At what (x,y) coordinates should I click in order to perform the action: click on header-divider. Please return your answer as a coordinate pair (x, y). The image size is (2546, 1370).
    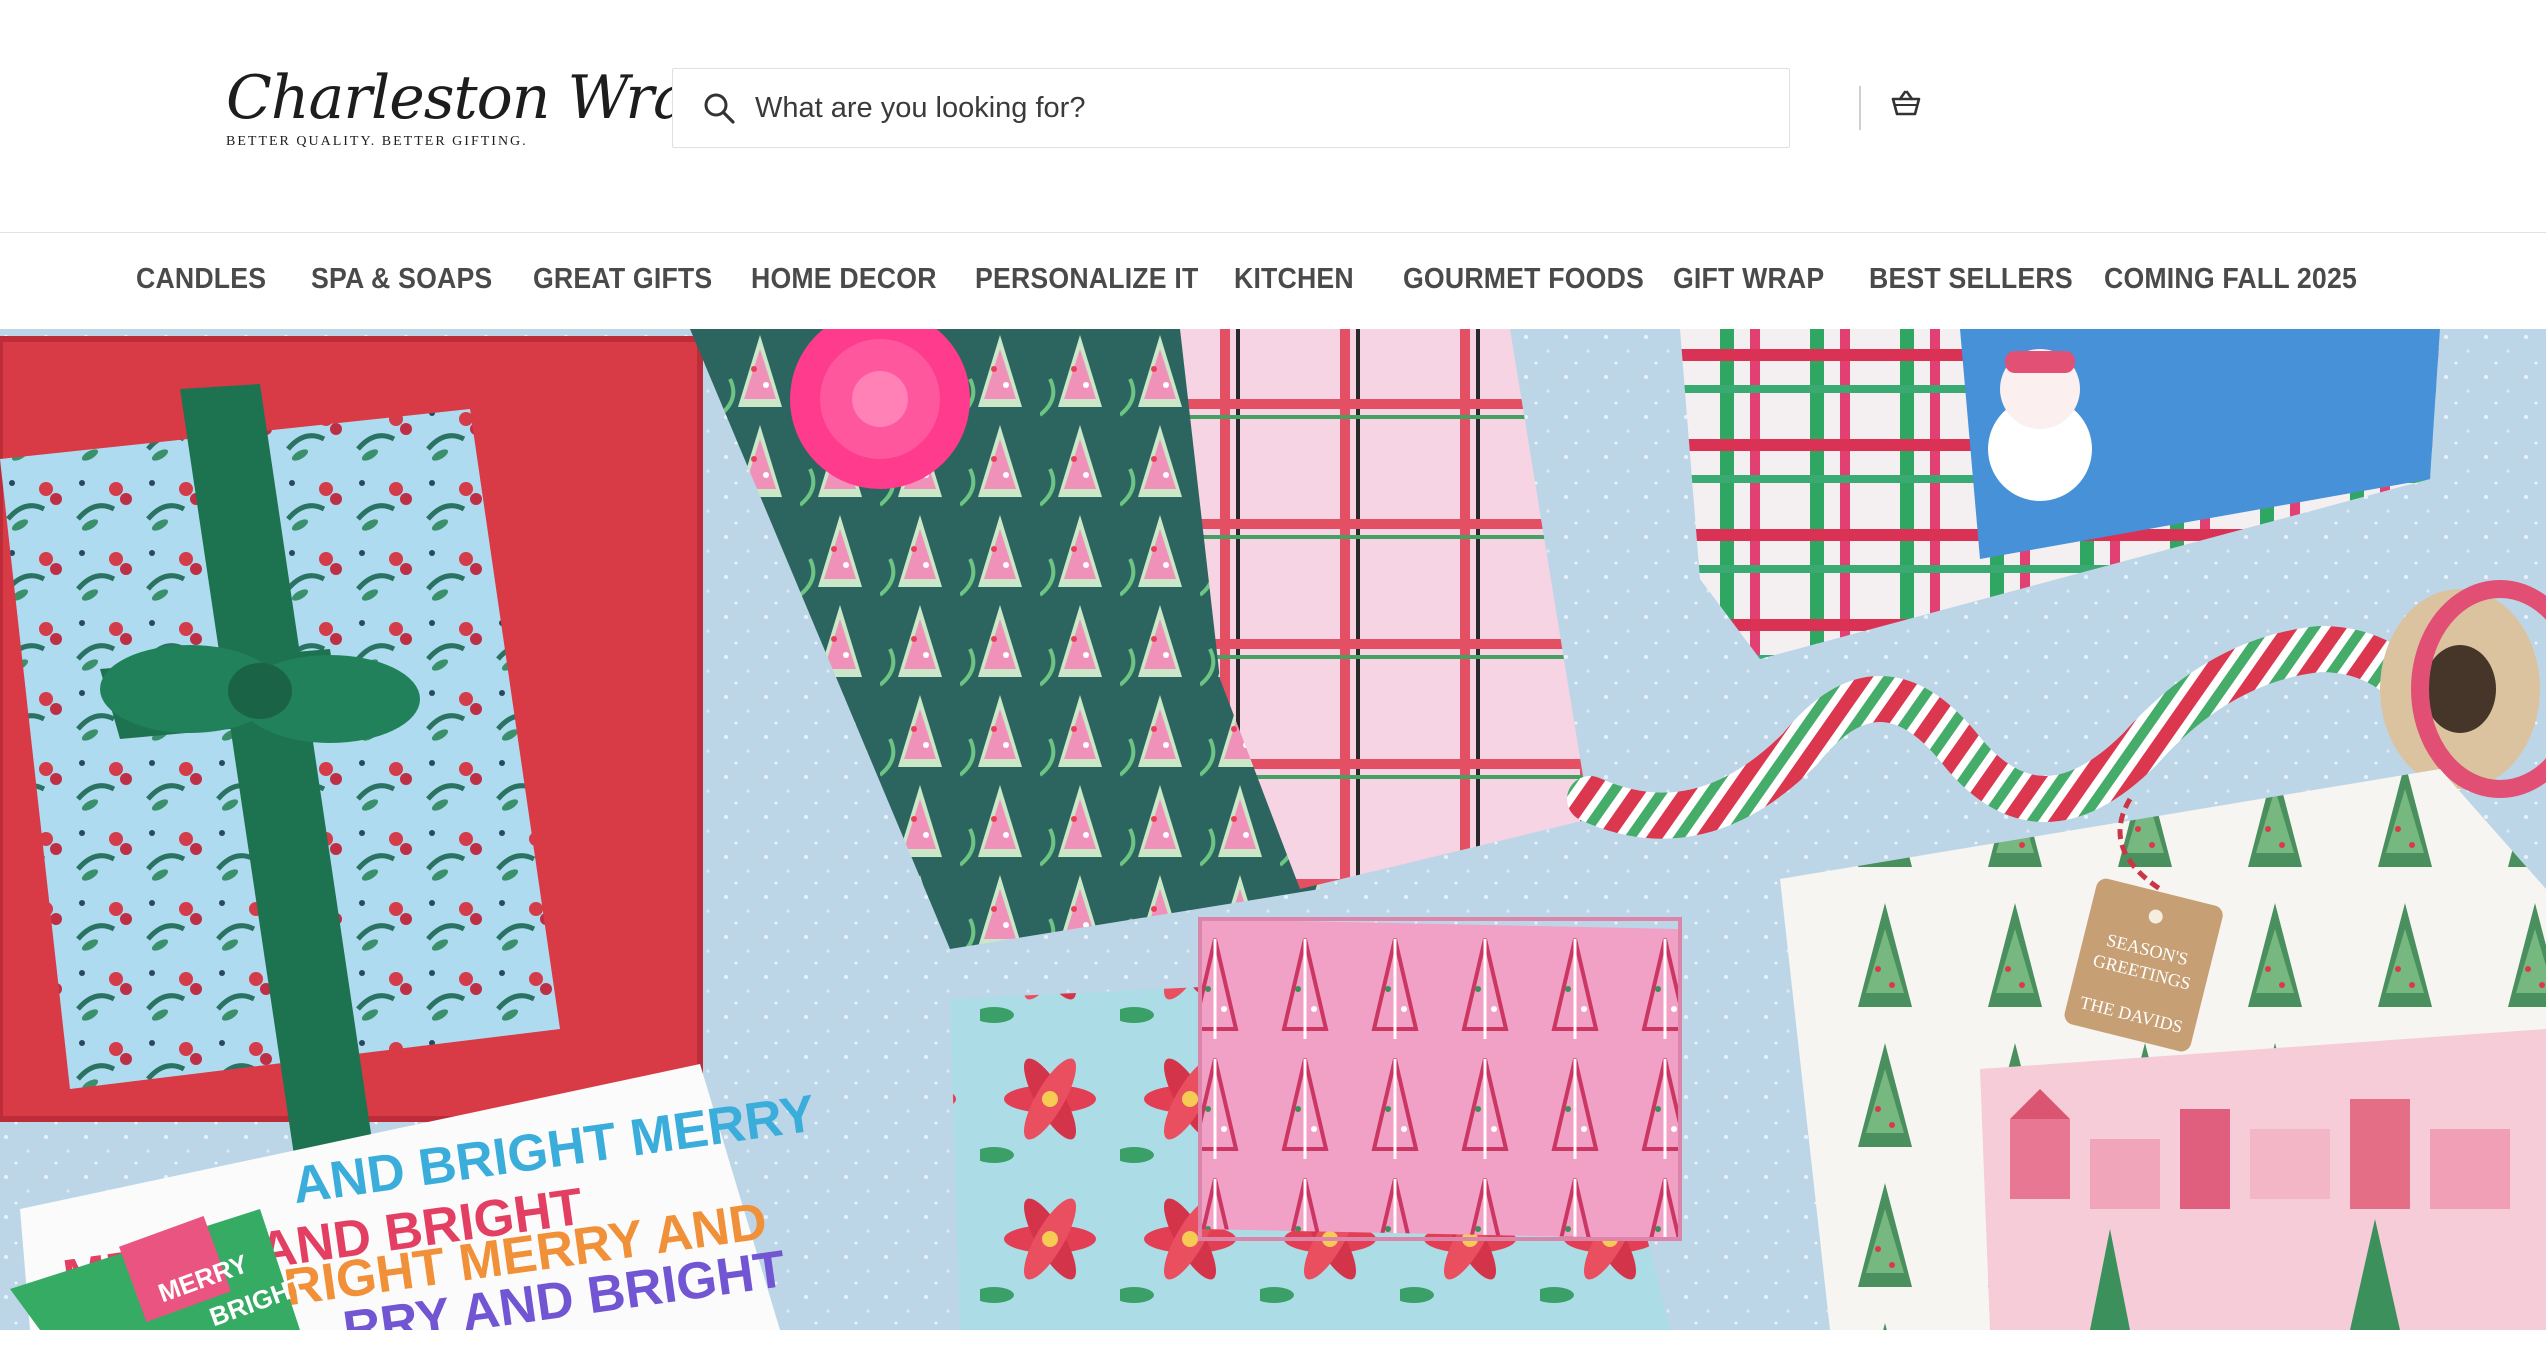
    Looking at the image, I should click on (1860, 108).